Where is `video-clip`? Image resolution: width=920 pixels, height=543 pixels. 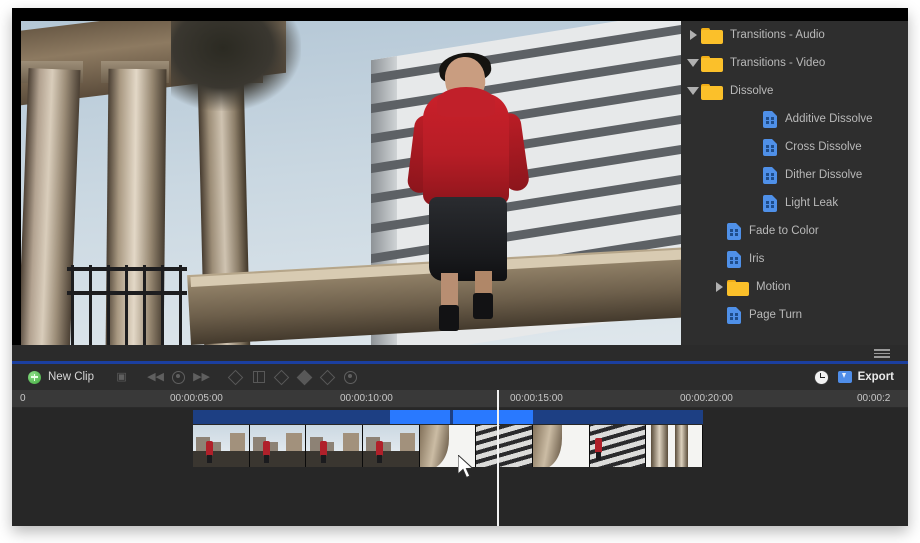
video-clip is located at coordinates (448, 438).